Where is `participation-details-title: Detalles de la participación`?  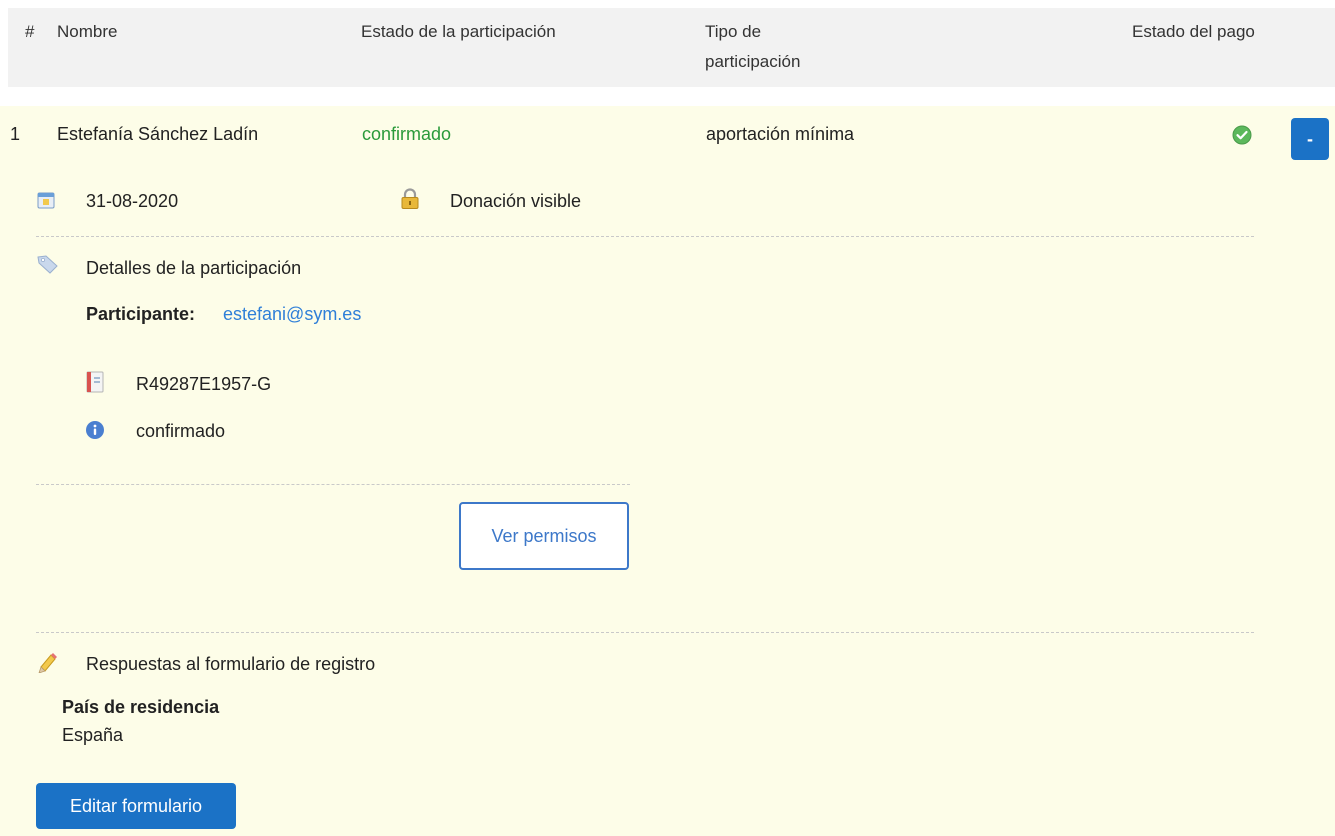 participation-details-title: Detalles de la participación is located at coordinates (194, 268).